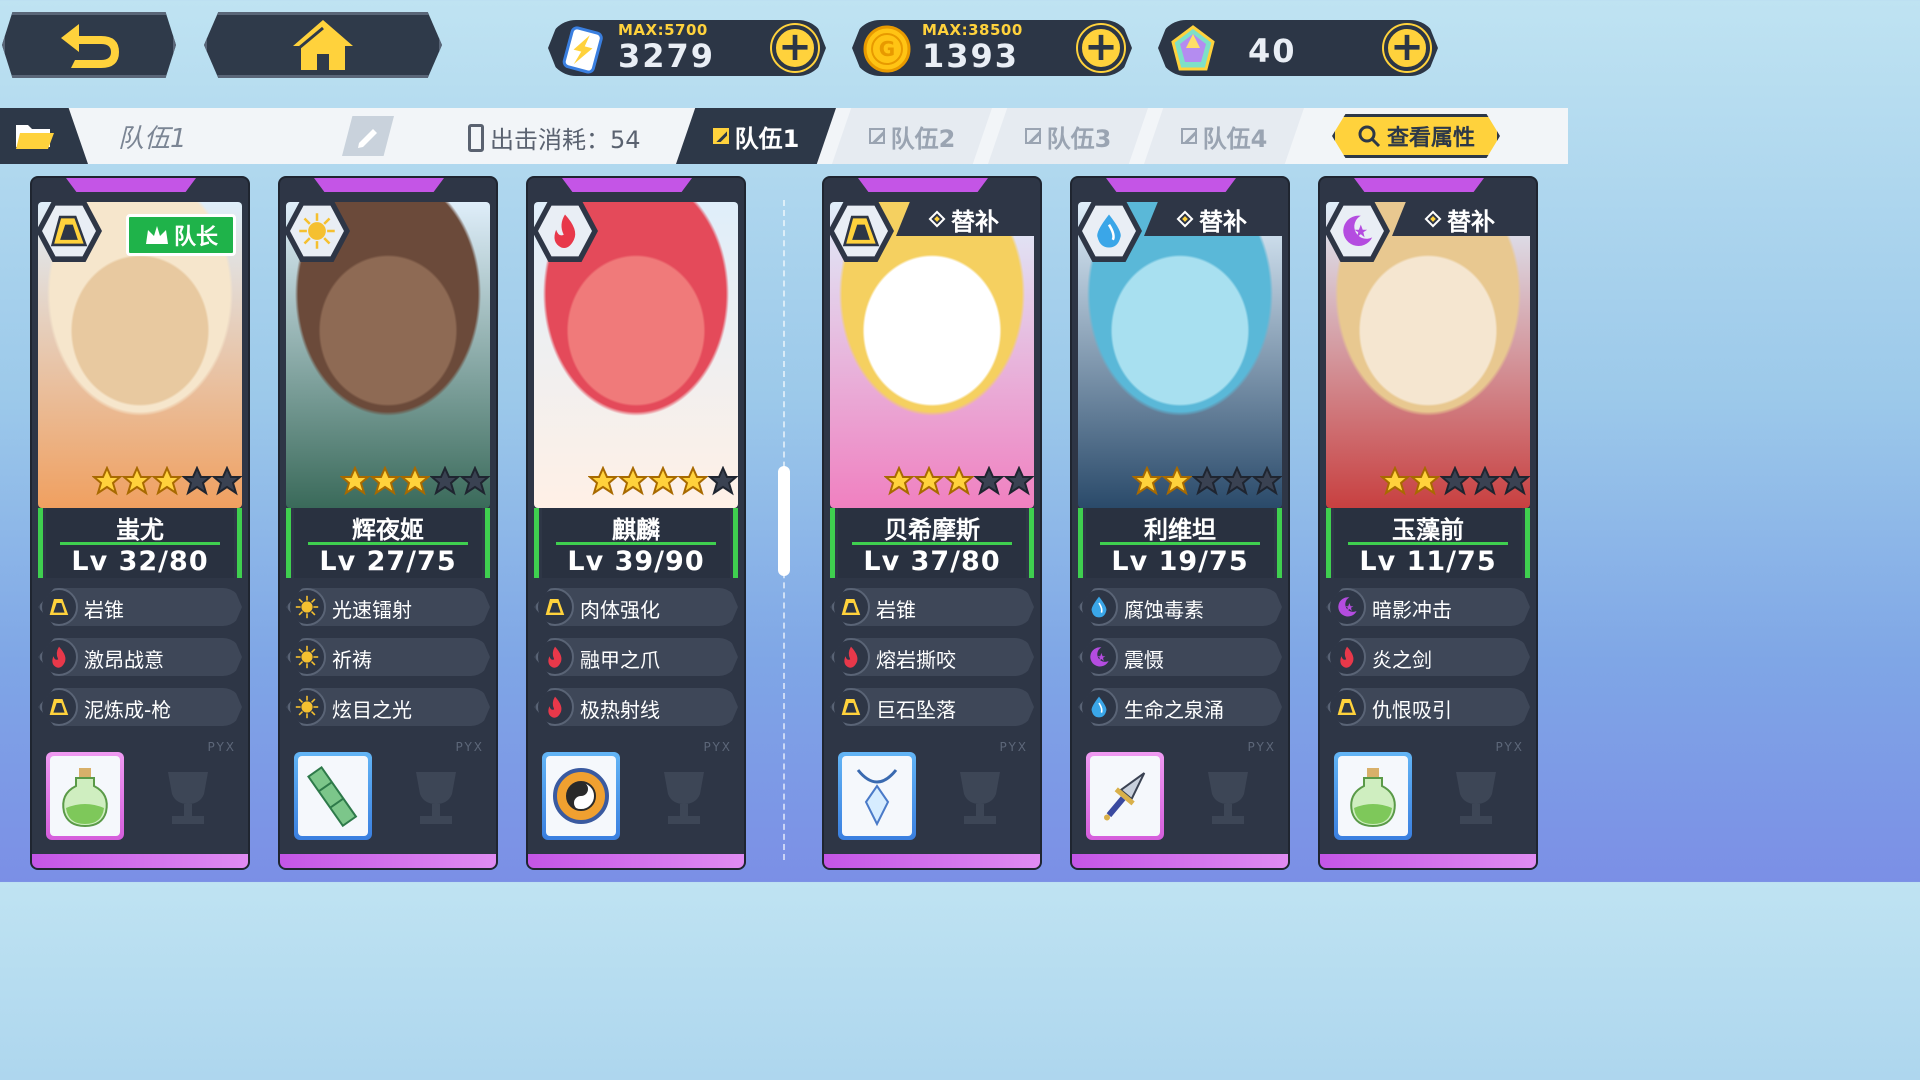 The width and height of the screenshot is (1920, 1080). What do you see at coordinates (1369, 136) in the screenshot?
I see `search-icon` at bounding box center [1369, 136].